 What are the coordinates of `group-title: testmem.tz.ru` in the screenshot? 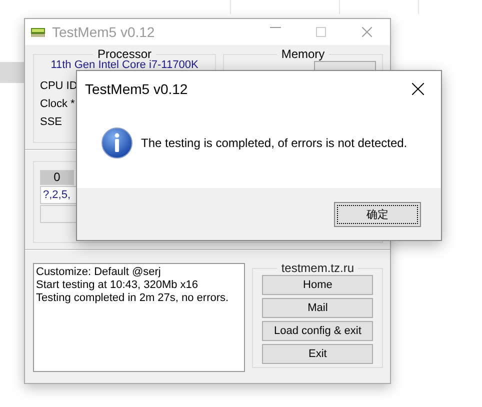 It's located at (318, 268).